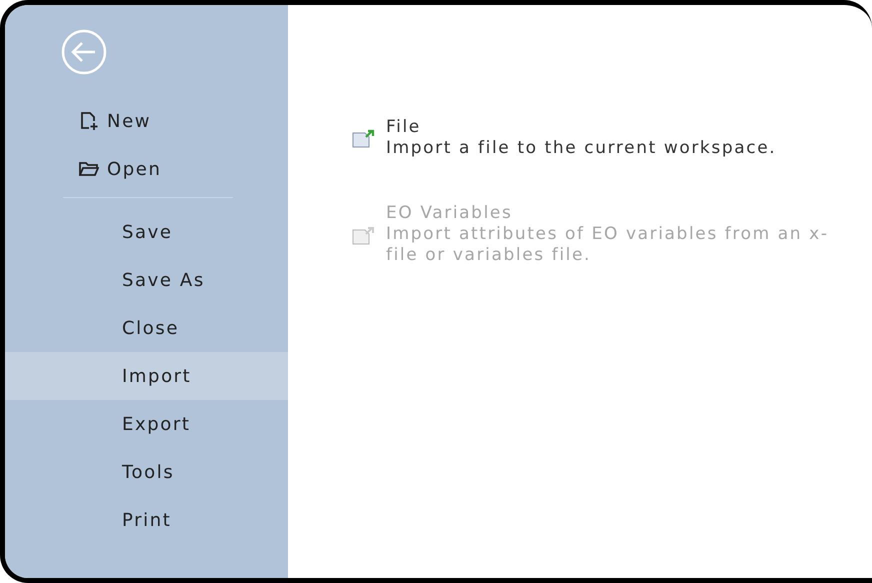 Image resolution: width=872 pixels, height=583 pixels. Describe the element at coordinates (146, 520) in the screenshot. I see `menu-item: Print` at that location.